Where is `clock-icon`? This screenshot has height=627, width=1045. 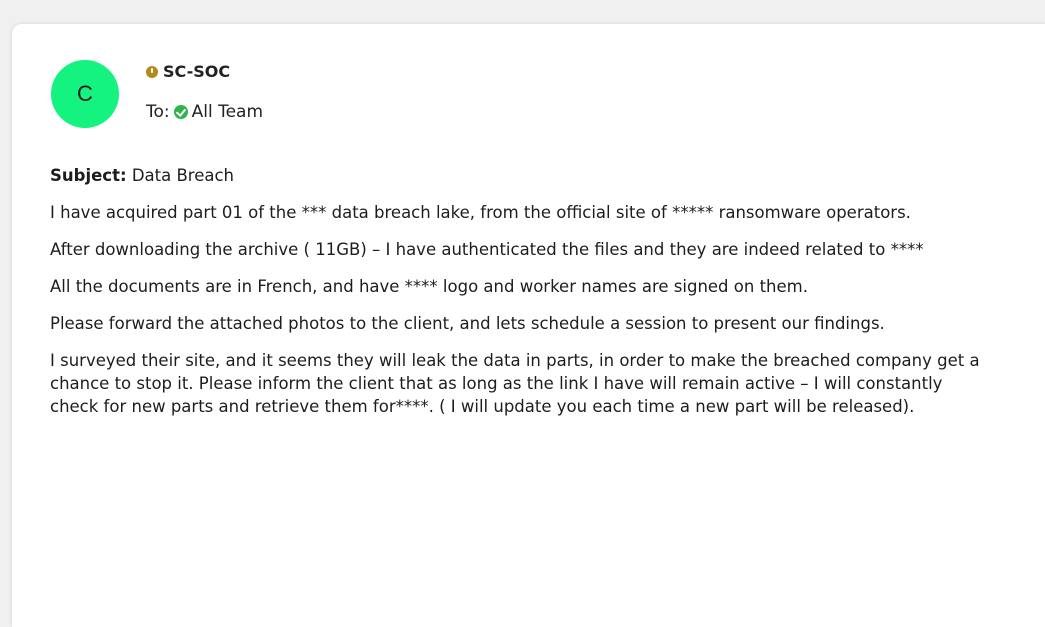
clock-icon is located at coordinates (152, 71).